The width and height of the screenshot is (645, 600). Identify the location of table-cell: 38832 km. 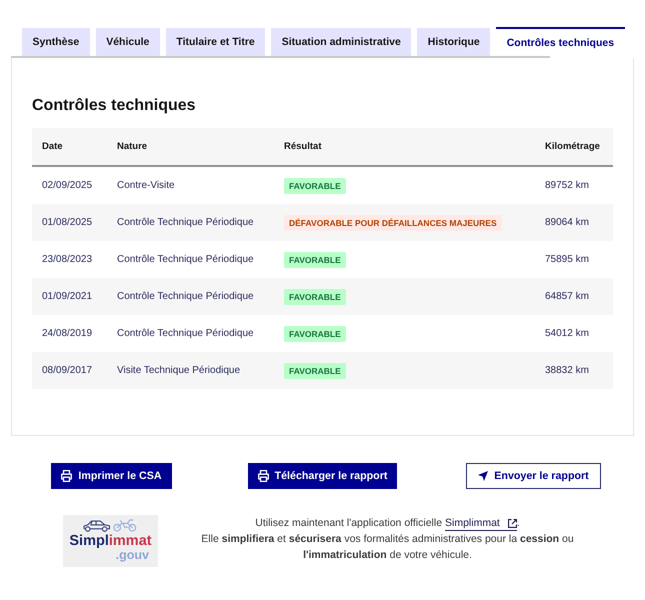
(574, 370).